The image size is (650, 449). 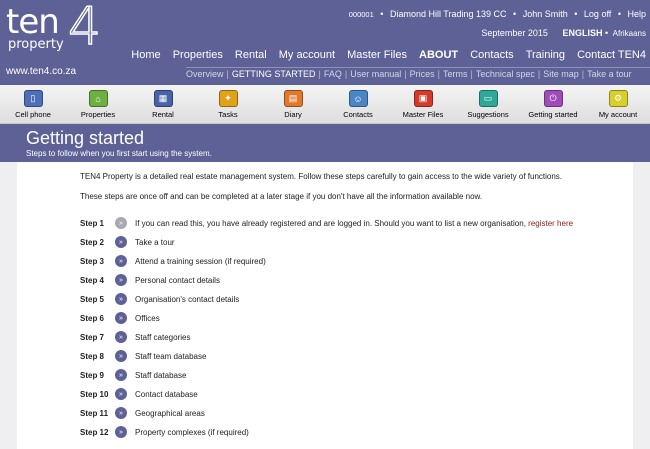 What do you see at coordinates (377, 55) in the screenshot?
I see `nav-master-files: Master Files` at bounding box center [377, 55].